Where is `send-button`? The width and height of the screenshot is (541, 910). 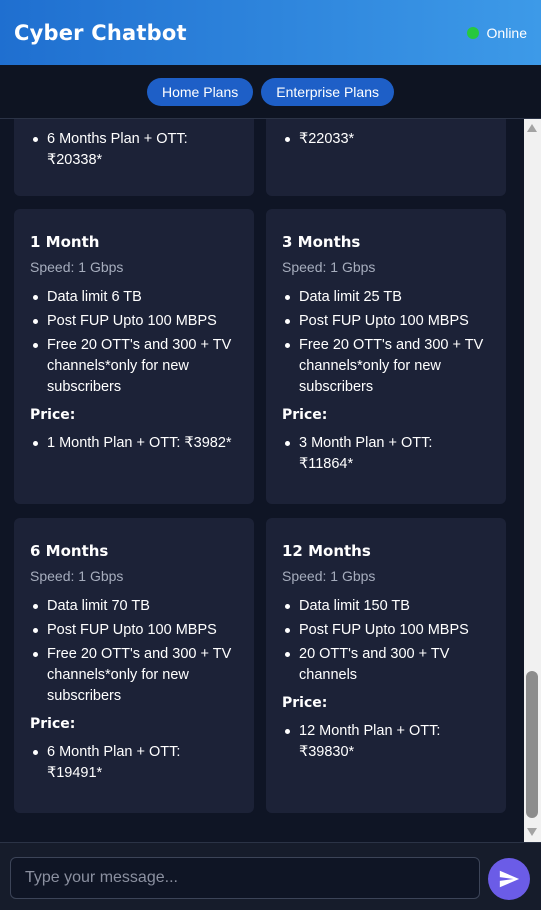 send-button is located at coordinates (509, 879).